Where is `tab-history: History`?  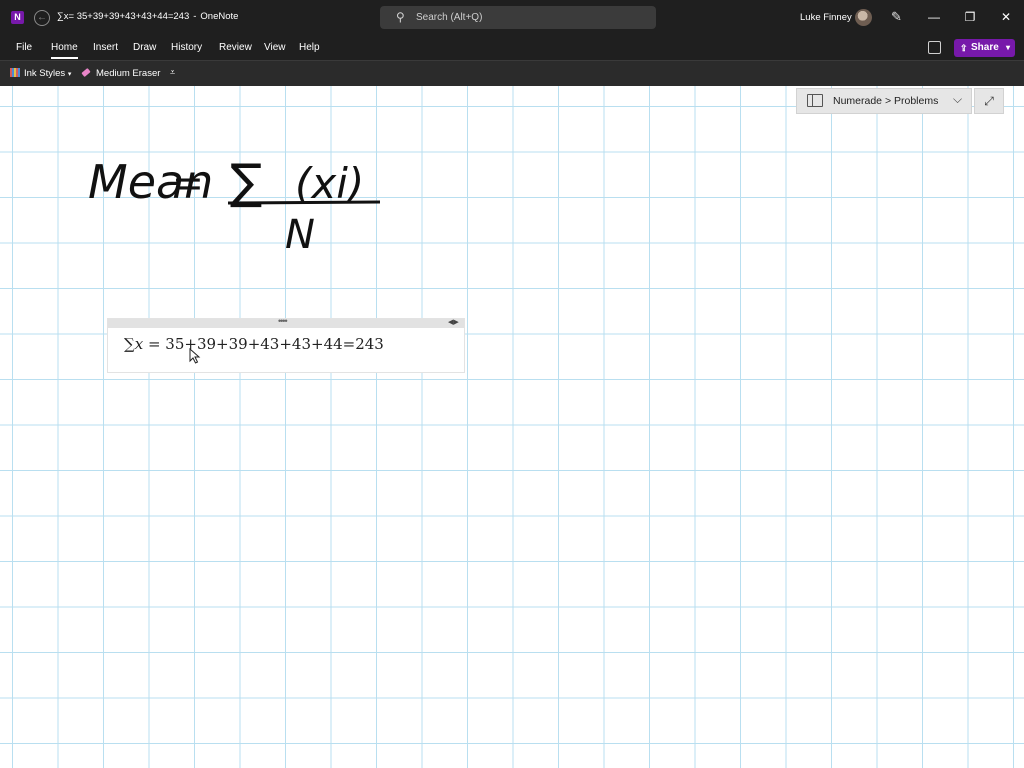
tab-history: History is located at coordinates (186, 47).